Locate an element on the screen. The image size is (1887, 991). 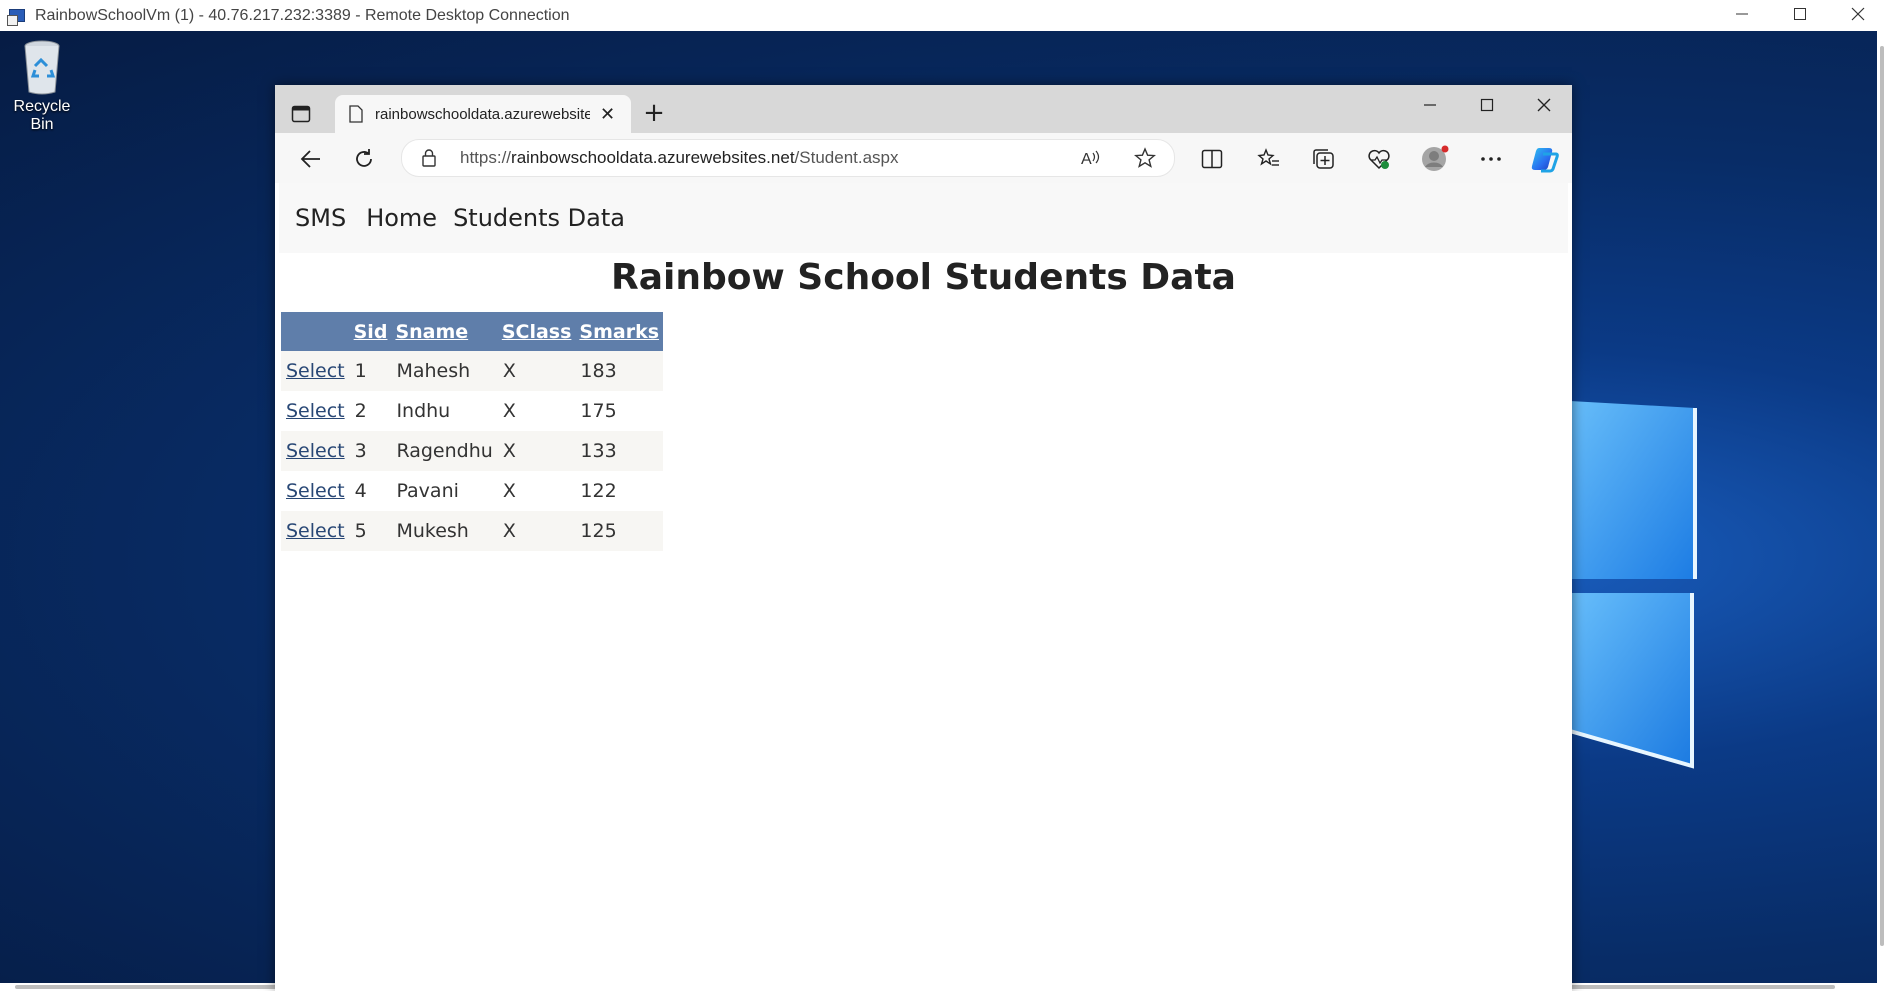
copilot-icon is located at coordinates (1545, 160).